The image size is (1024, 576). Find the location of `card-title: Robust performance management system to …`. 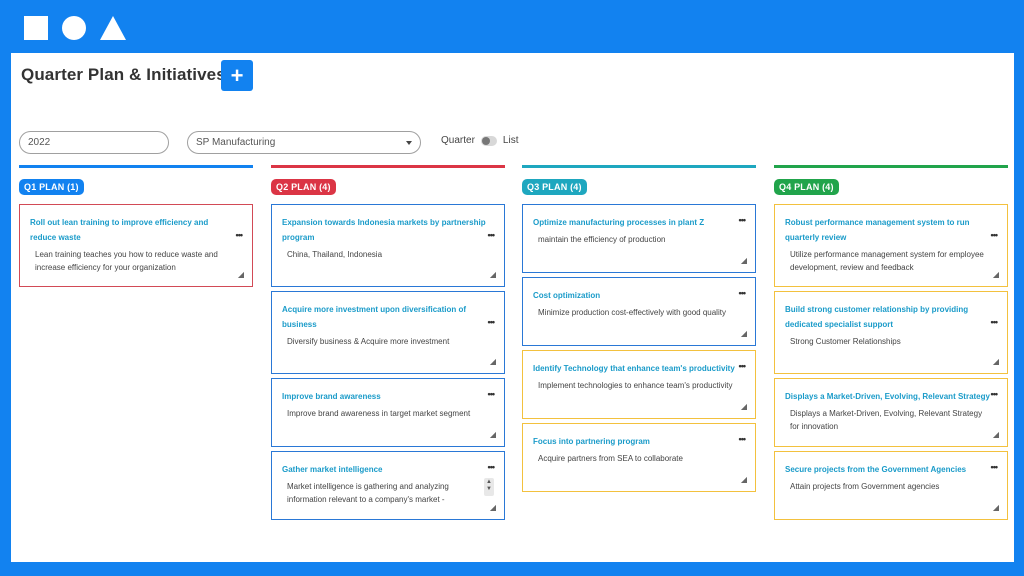

card-title: Robust performance management system to … is located at coordinates (887, 230).